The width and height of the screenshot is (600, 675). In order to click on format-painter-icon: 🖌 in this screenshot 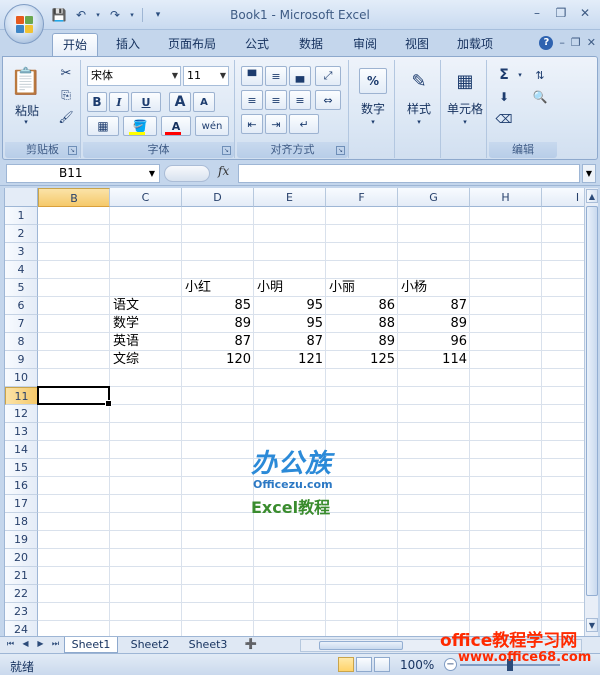, I will do `click(66, 117)`.